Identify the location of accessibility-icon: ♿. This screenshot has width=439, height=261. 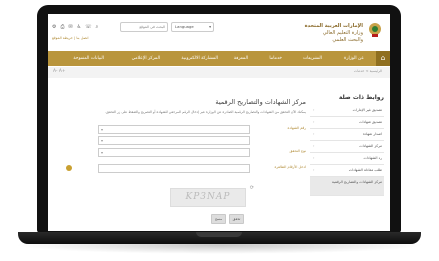
(79, 27).